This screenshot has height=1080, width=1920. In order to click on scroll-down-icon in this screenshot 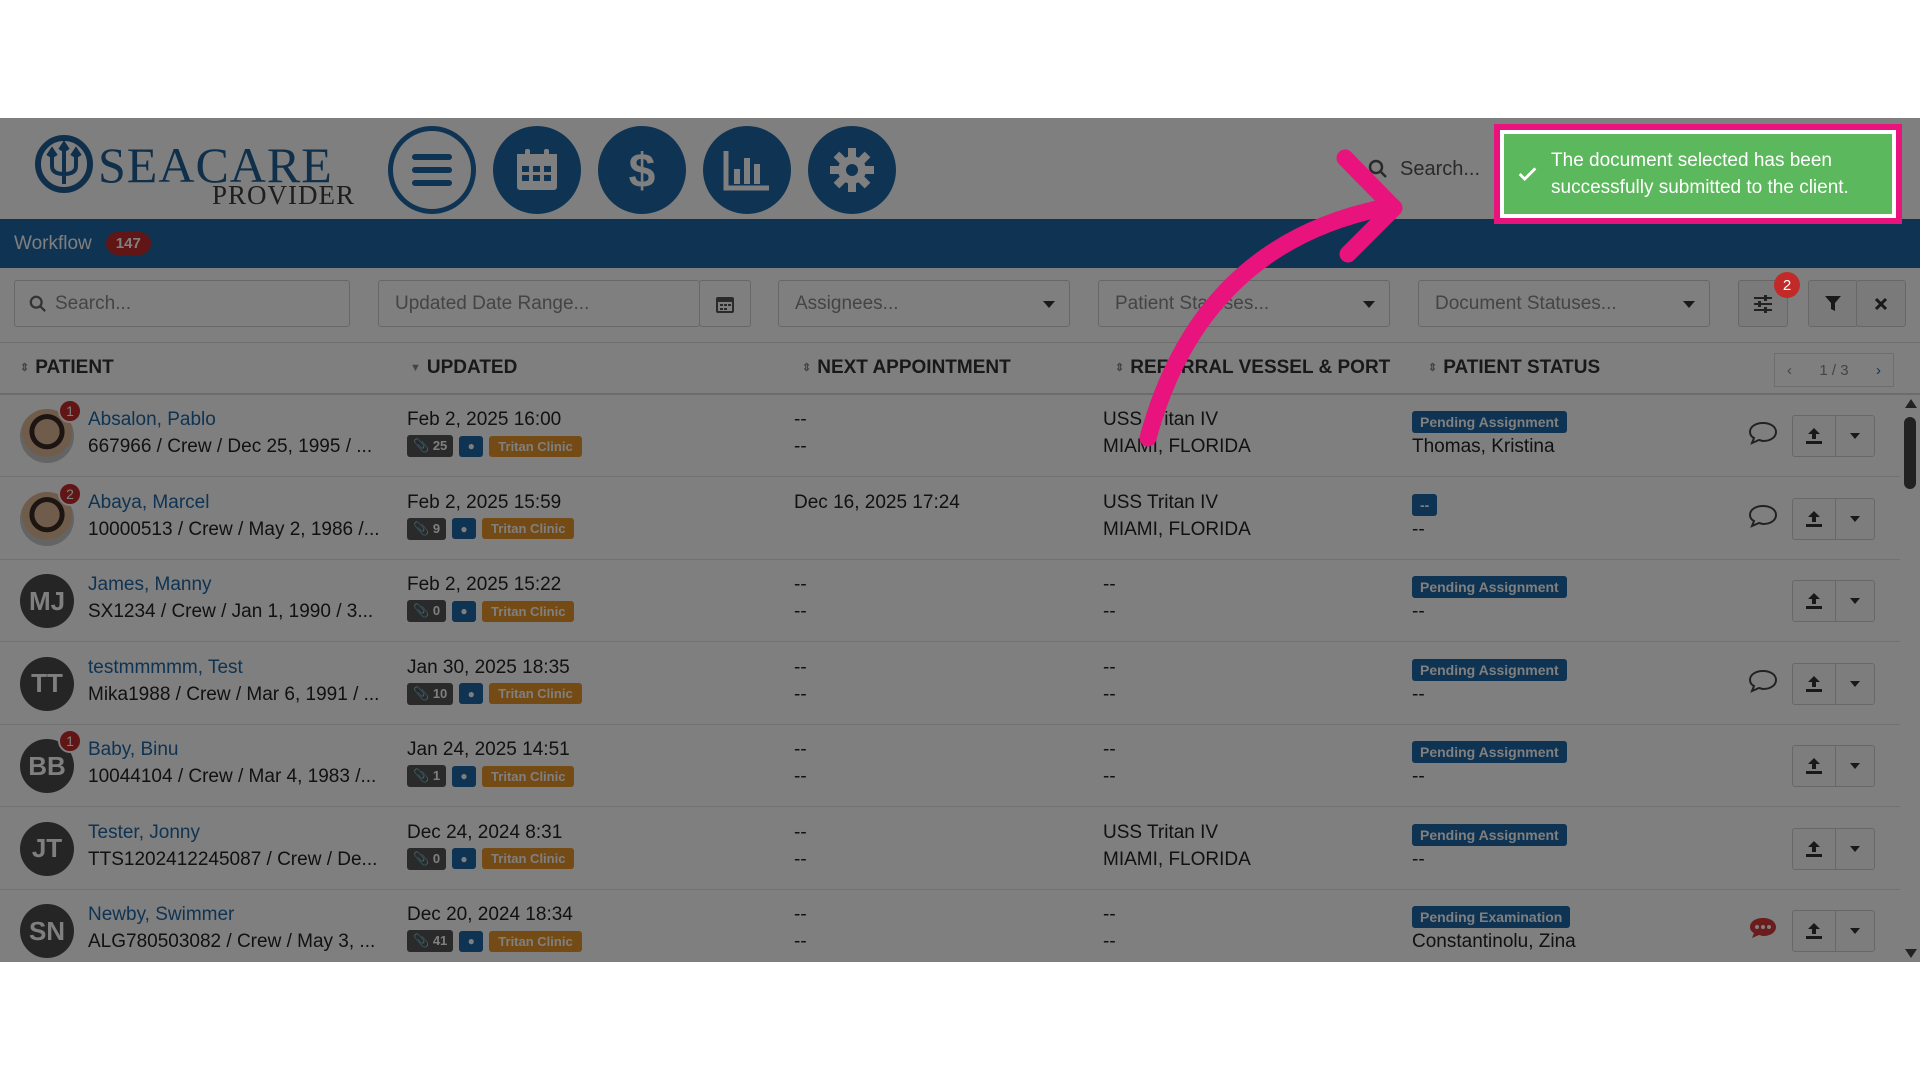, I will do `click(1911, 953)`.